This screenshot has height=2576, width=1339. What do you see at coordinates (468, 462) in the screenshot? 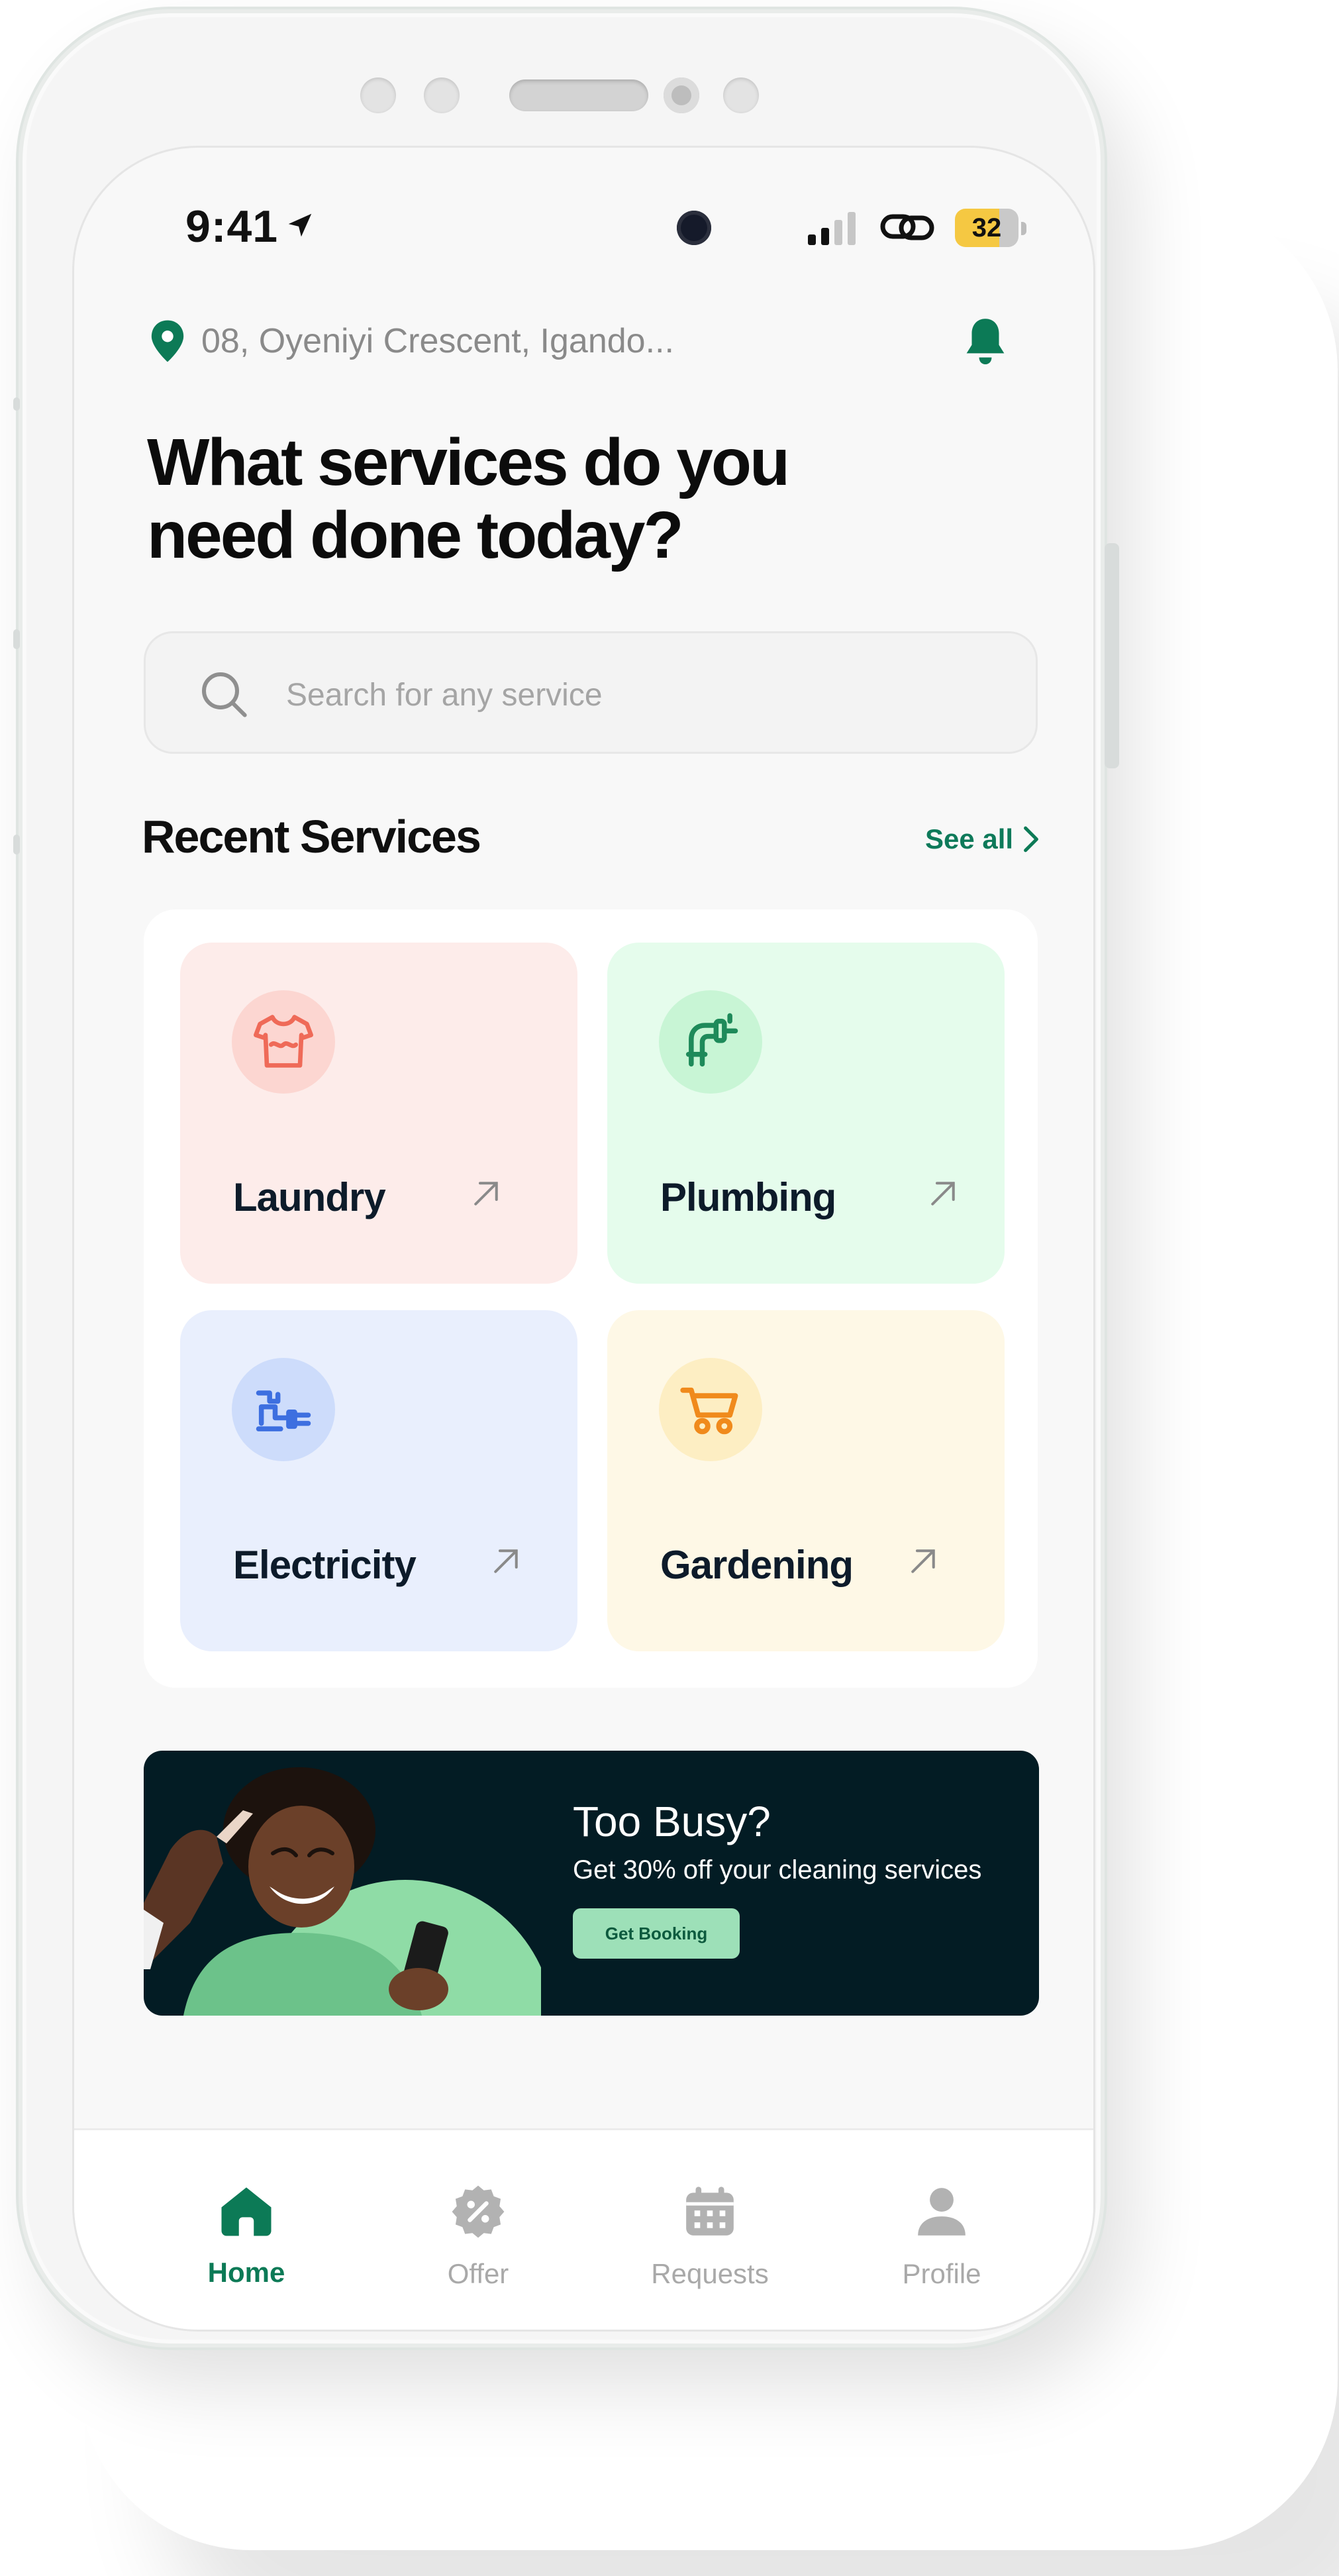
I see `headline-line-1: What services do you` at bounding box center [468, 462].